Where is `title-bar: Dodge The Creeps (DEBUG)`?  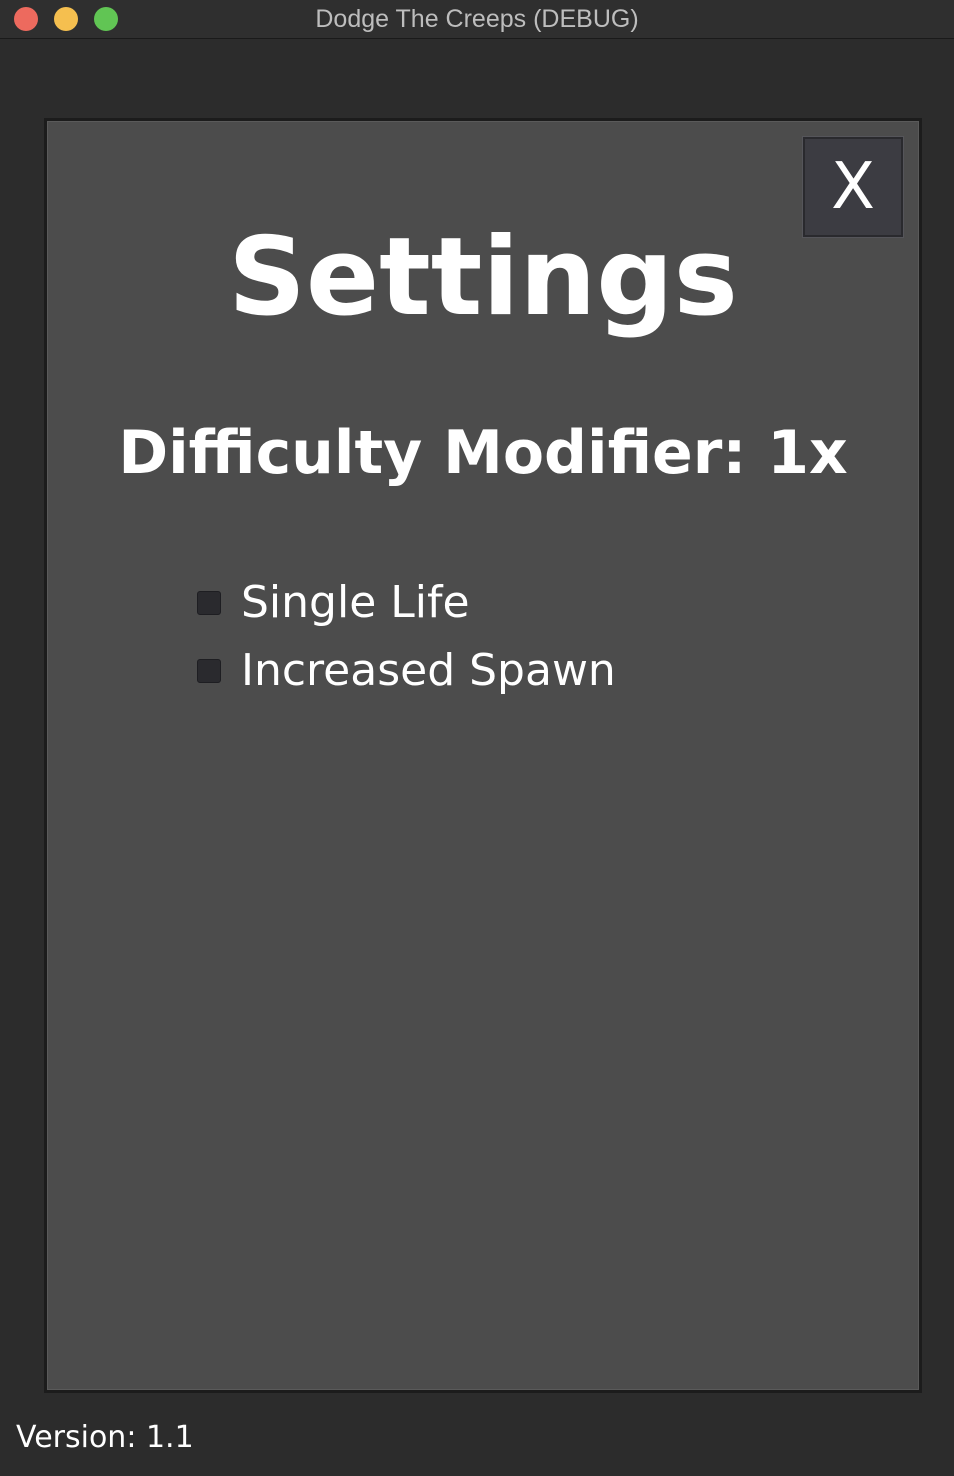
title-bar: Dodge The Creeps (DEBUG) is located at coordinates (477, 19).